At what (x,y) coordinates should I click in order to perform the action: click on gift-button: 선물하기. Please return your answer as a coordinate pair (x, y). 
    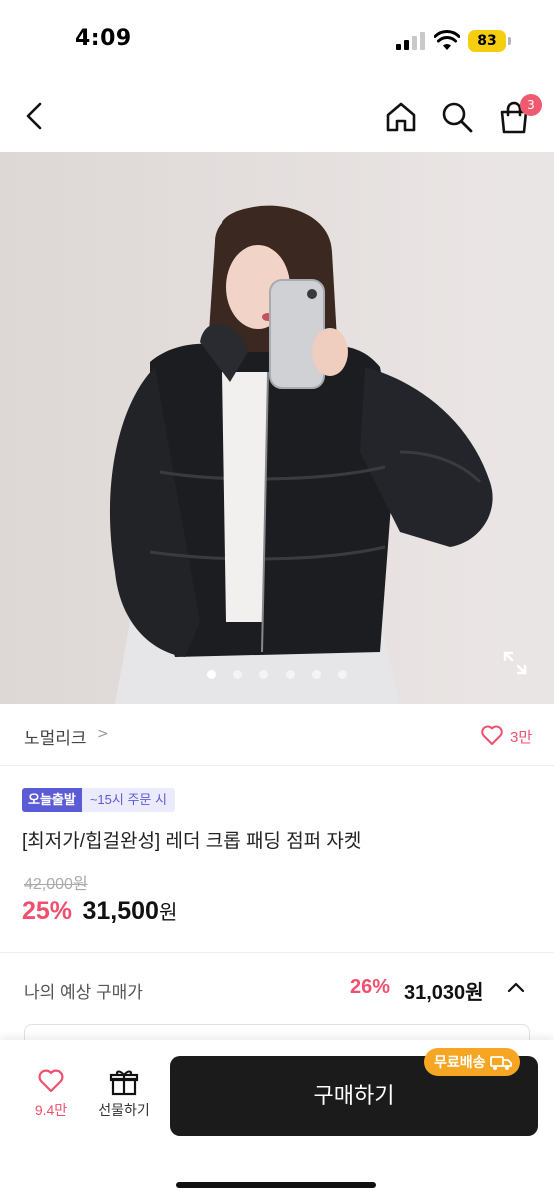
    Looking at the image, I should click on (124, 1100).